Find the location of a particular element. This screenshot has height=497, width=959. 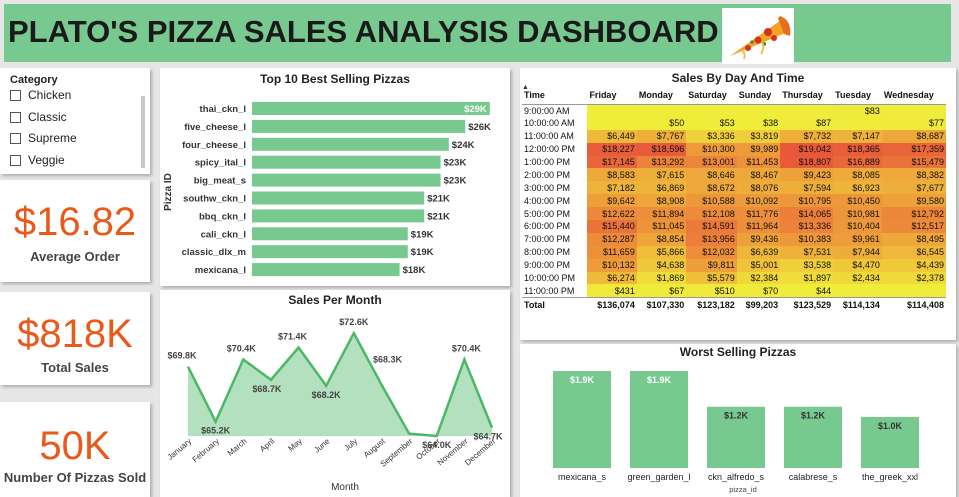

heatmap-cell: $8,646 is located at coordinates (711, 175).